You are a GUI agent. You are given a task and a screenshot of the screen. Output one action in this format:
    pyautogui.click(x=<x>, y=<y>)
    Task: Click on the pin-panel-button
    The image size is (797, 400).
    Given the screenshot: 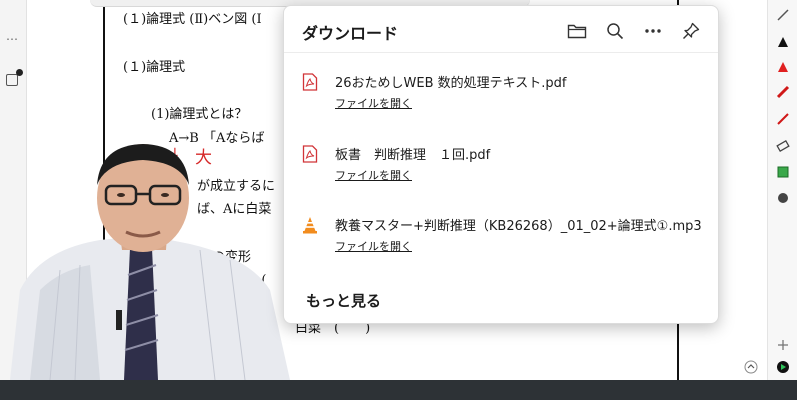 What is the action you would take?
    pyautogui.click(x=691, y=31)
    